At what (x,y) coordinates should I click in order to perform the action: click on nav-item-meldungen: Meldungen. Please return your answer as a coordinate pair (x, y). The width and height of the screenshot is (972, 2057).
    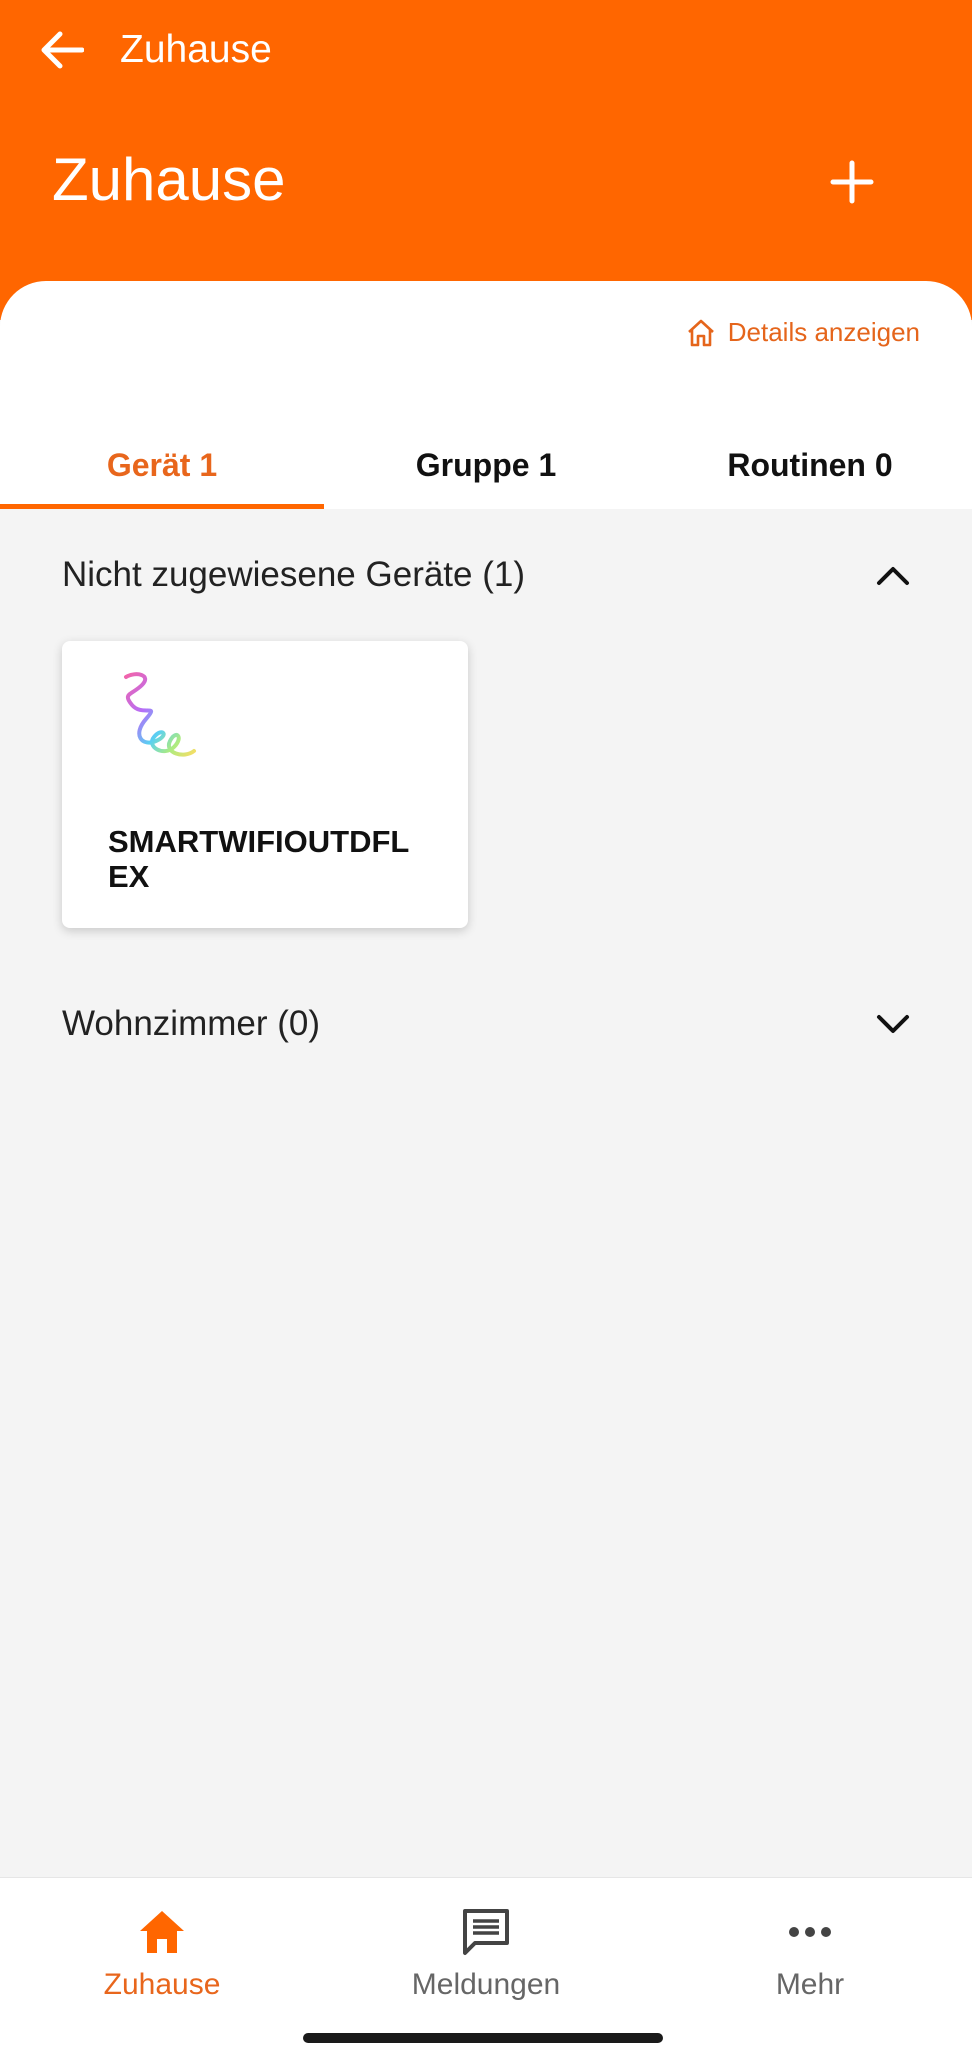
    Looking at the image, I should click on (486, 1967).